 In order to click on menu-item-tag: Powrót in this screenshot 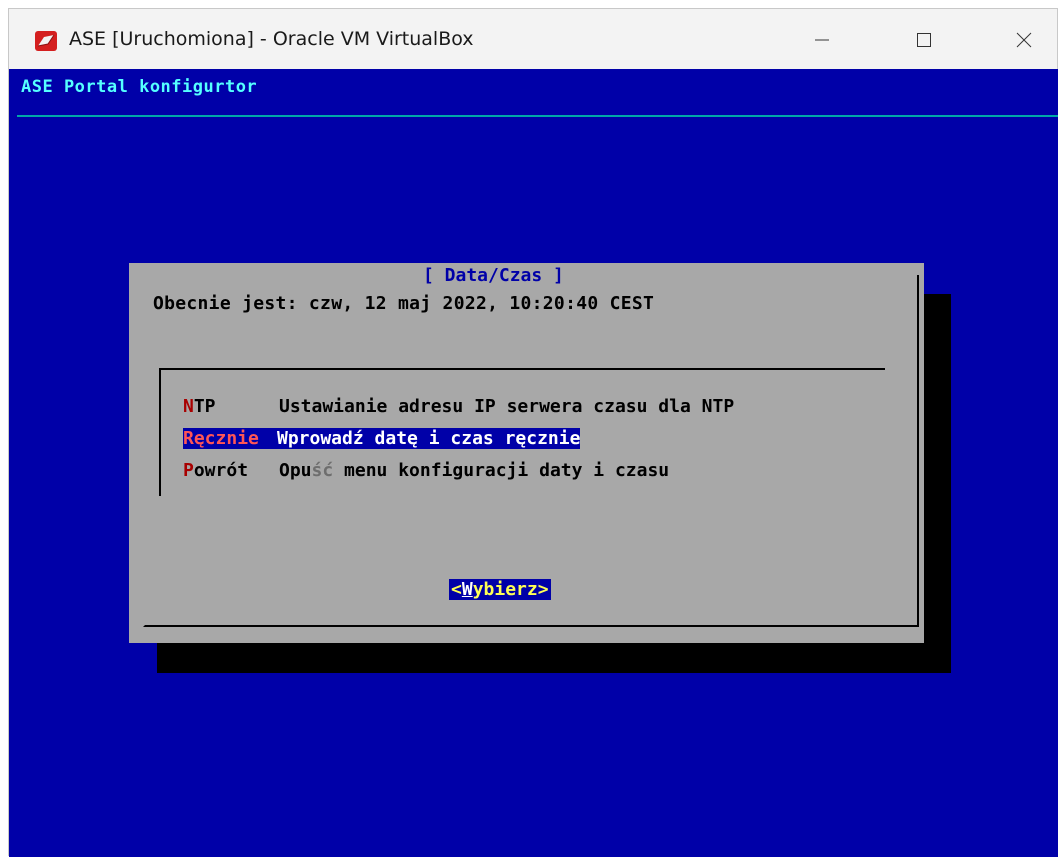, I will do `click(216, 470)`.